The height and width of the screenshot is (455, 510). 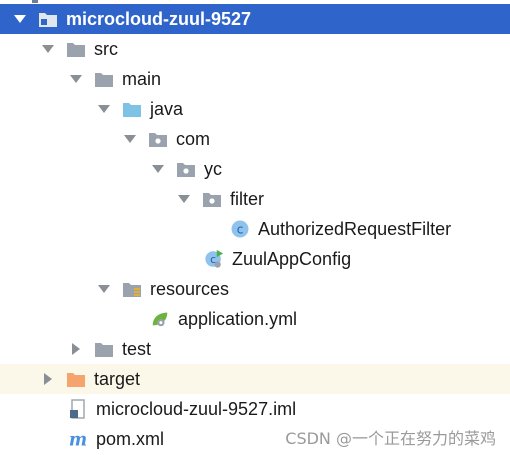 What do you see at coordinates (193, 138) in the screenshot?
I see `tree-item-label: com` at bounding box center [193, 138].